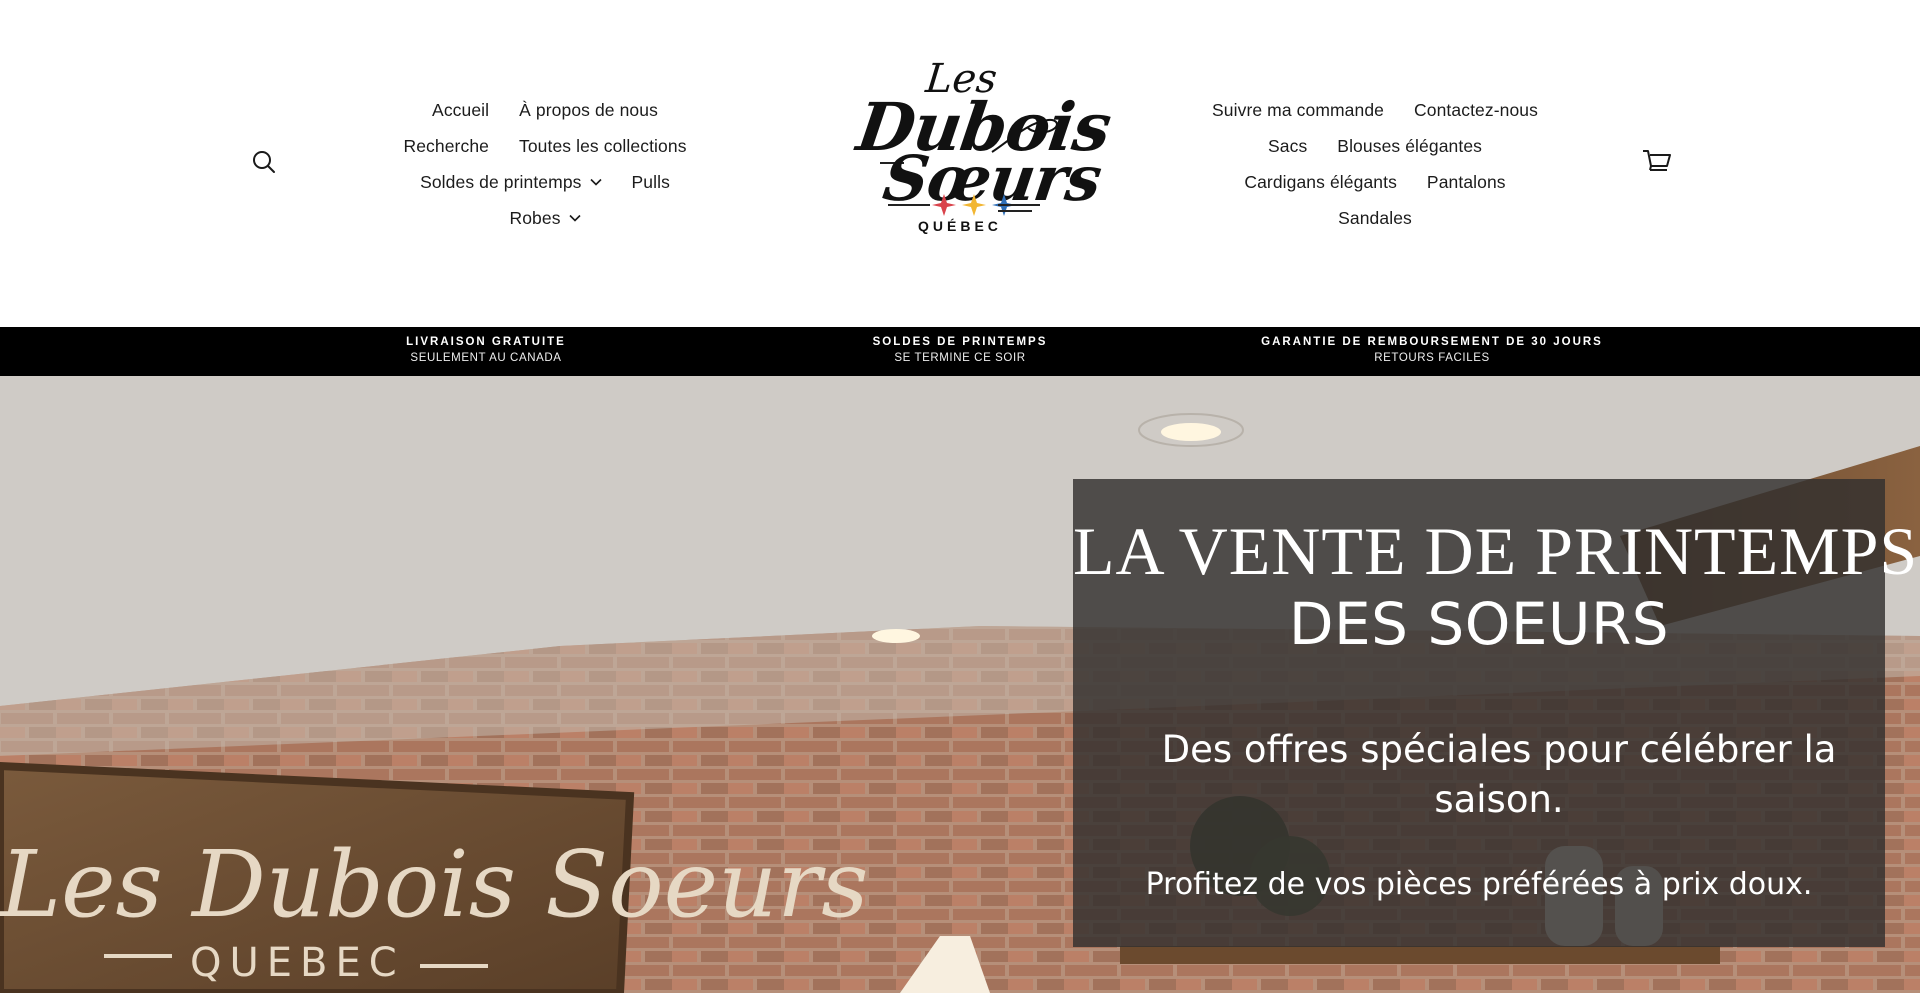 The height and width of the screenshot is (993, 1920). Describe the element at coordinates (588, 110) in the screenshot. I see `nav-a-propos: À propos de nous` at that location.